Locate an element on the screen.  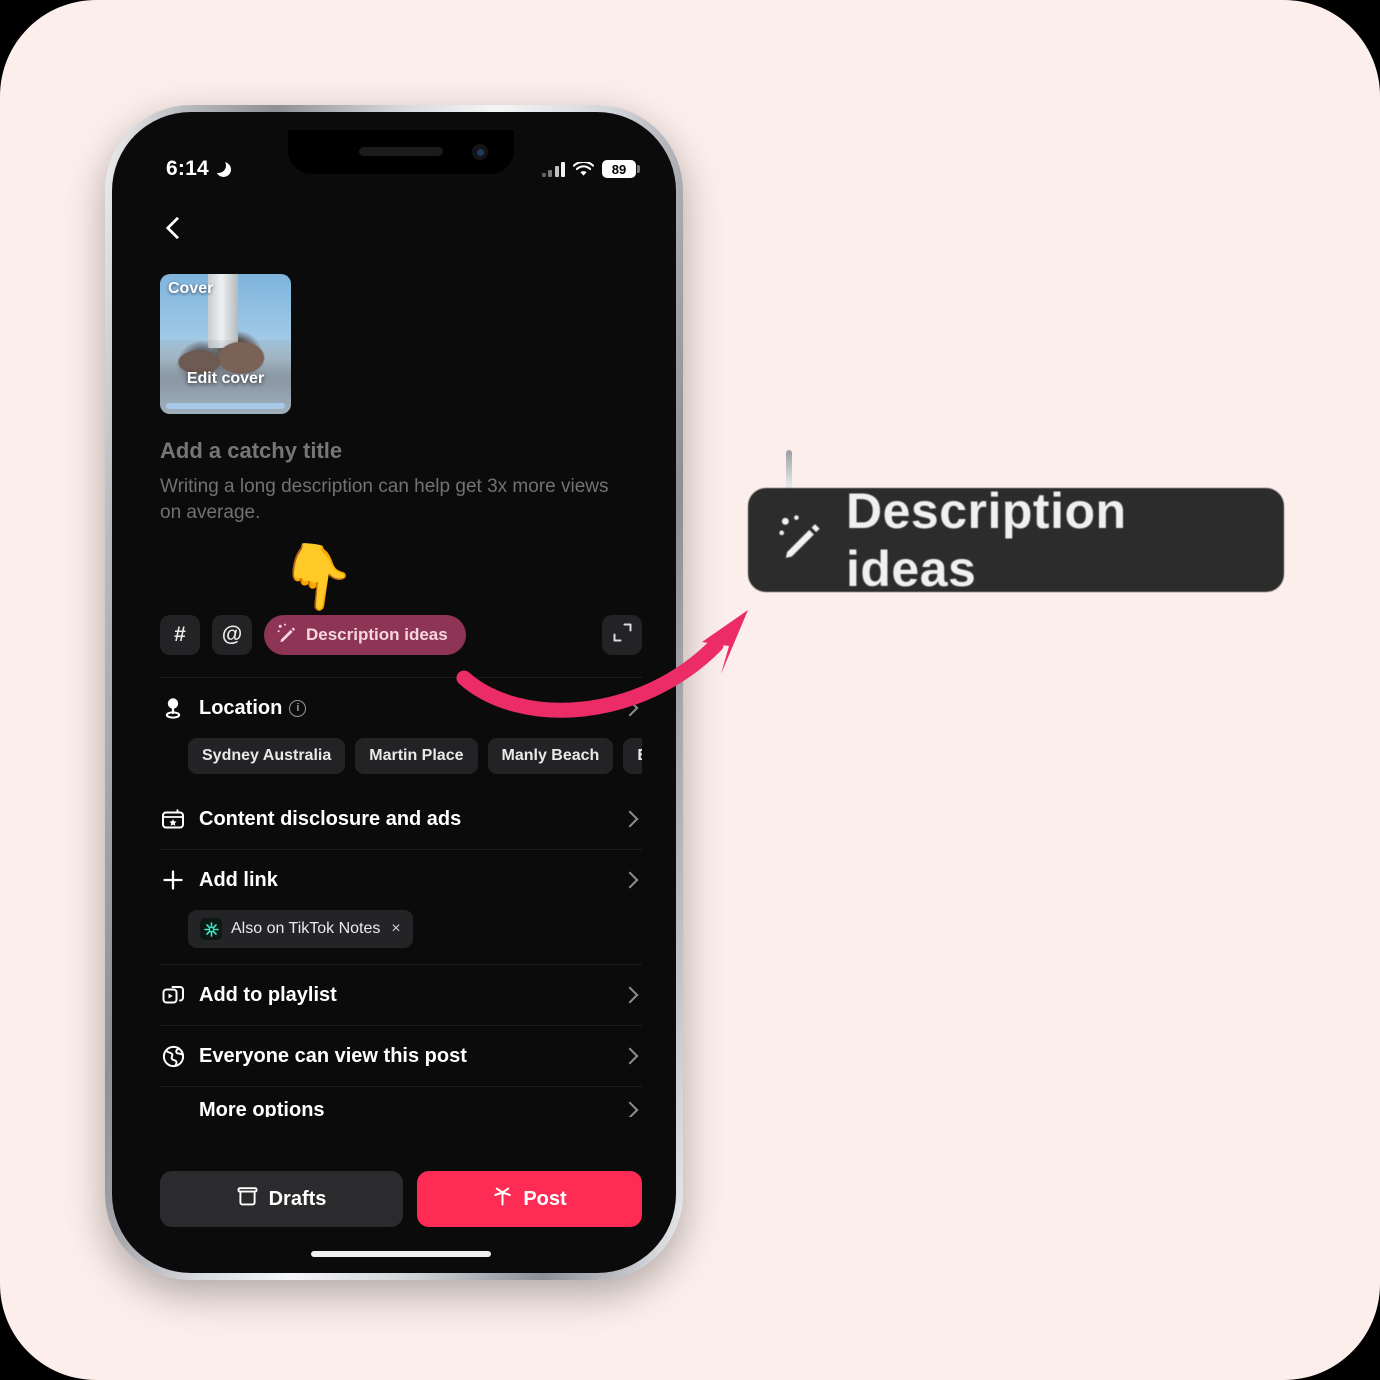
post-button: Post is located at coordinates (529, 1199).